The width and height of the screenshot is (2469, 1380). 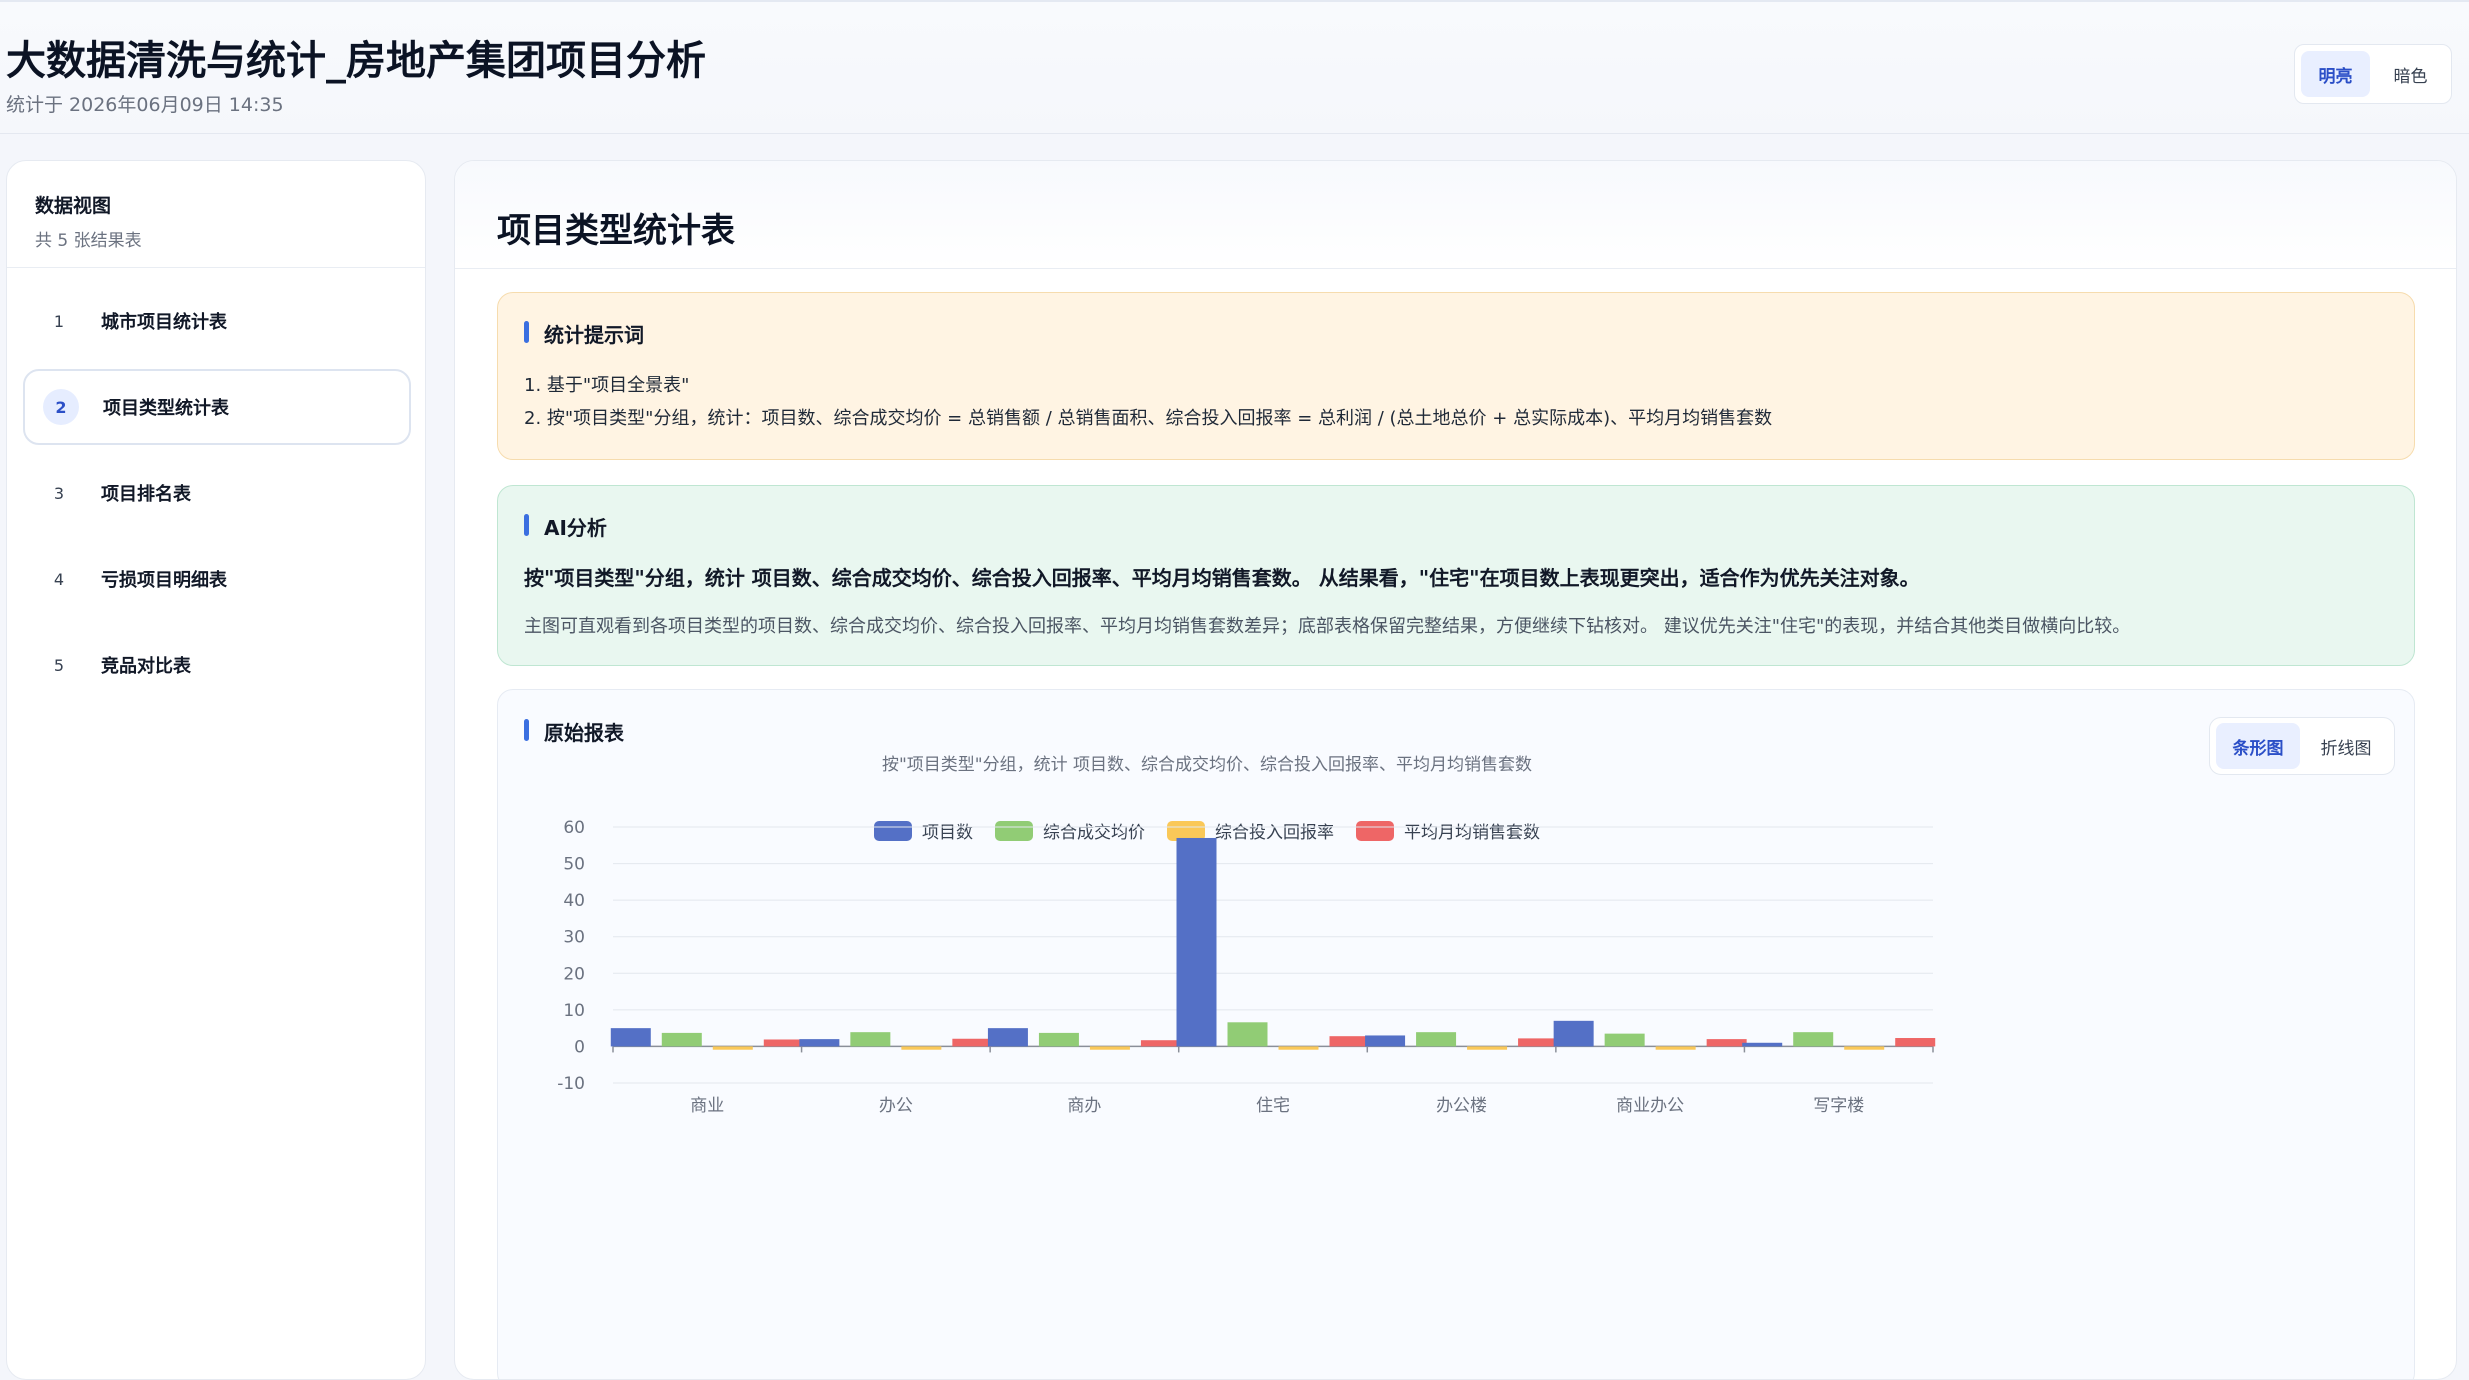 What do you see at coordinates (164, 322) in the screenshot?
I see `sidebar-item-label: 城市项目统计表` at bounding box center [164, 322].